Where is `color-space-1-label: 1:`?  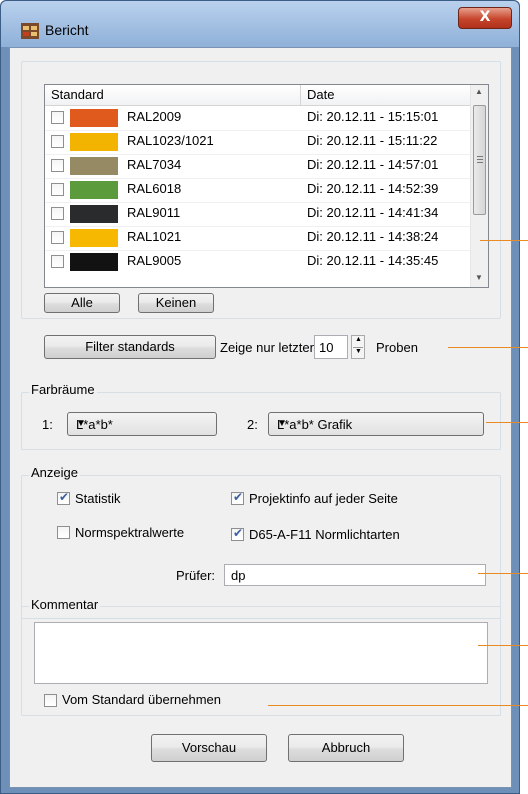
color-space-1-label: 1: is located at coordinates (47, 424).